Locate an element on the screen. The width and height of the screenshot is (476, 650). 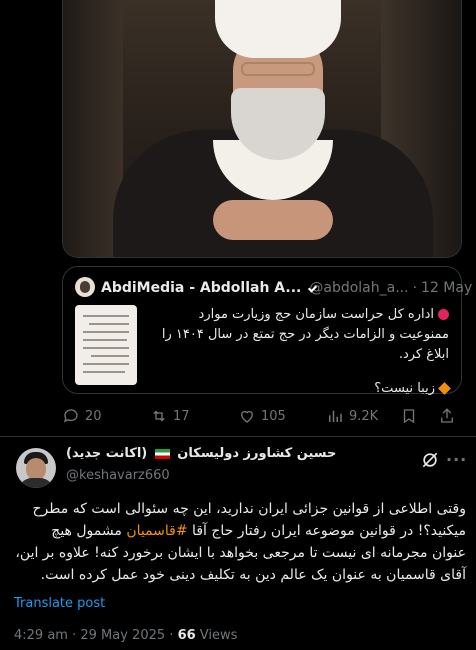
reply-button: 20 is located at coordinates (82, 416).